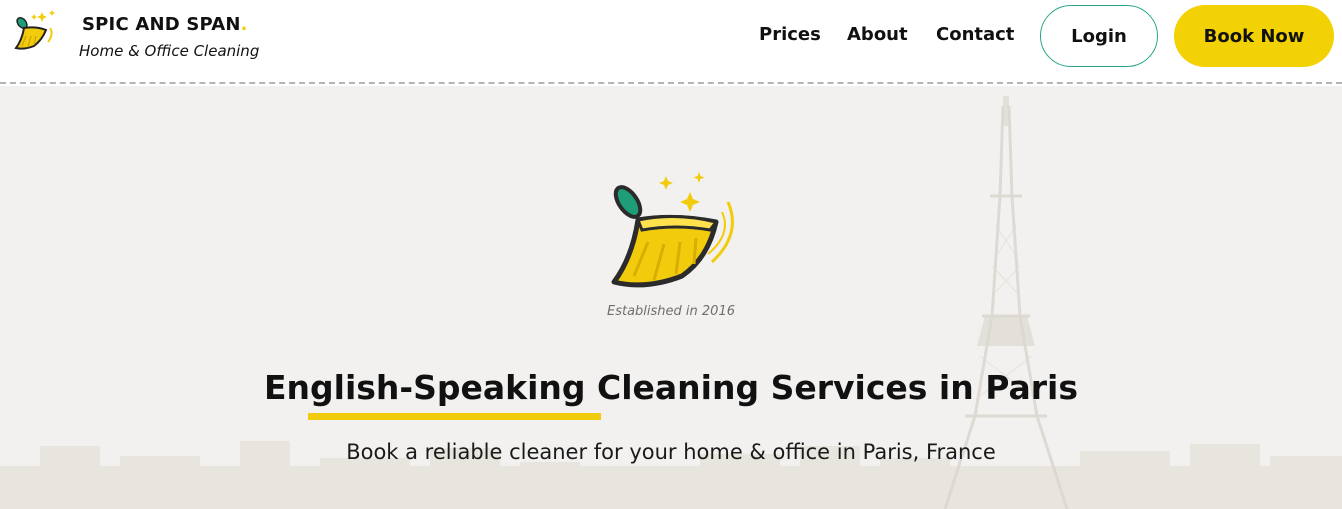 This screenshot has height=509, width=1342. Describe the element at coordinates (1099, 36) in the screenshot. I see `login-button: Login` at that location.